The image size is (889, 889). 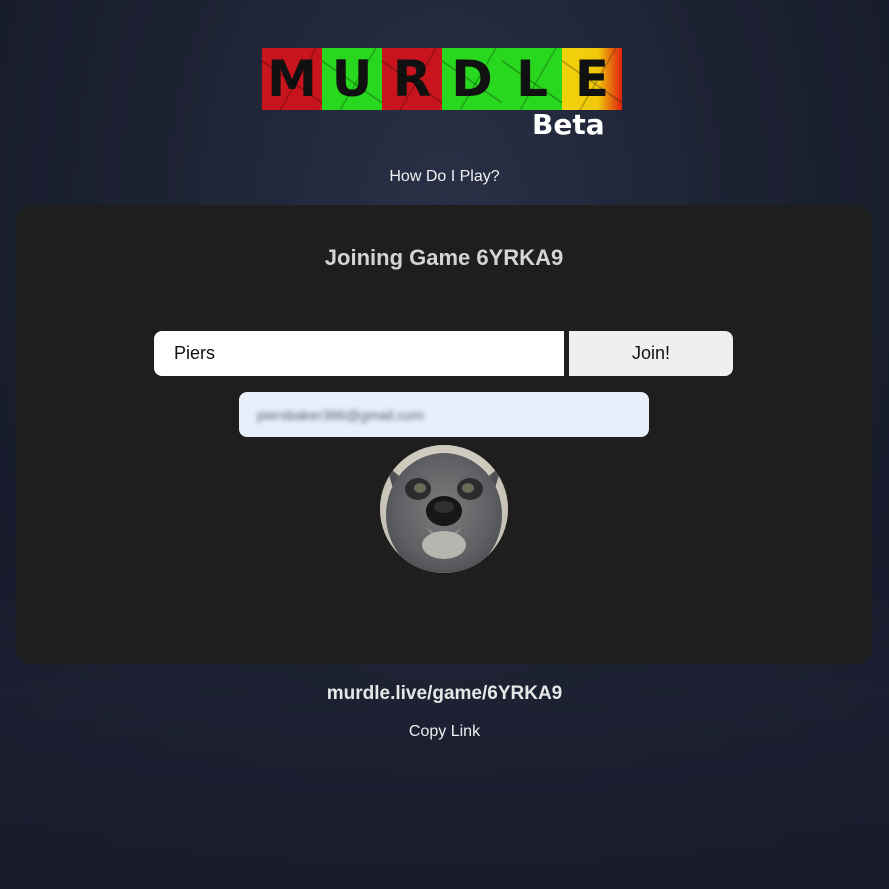 What do you see at coordinates (444, 693) in the screenshot?
I see `game-url: murdle.live/game/6YRKA9` at bounding box center [444, 693].